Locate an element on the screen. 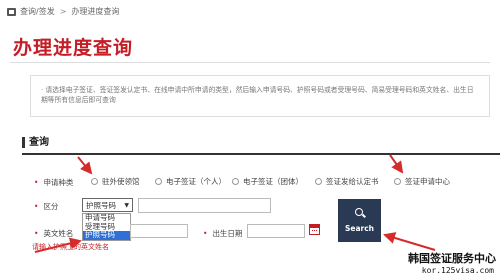 Image resolution: width=500 pixels, height=280 pixels. radio-visa-center: 签证申请中心 is located at coordinates (422, 181).